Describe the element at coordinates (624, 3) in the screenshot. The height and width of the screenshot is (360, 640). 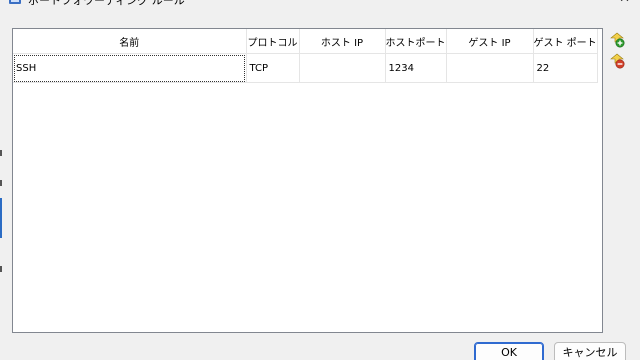
I see `close-button: ✕` at that location.